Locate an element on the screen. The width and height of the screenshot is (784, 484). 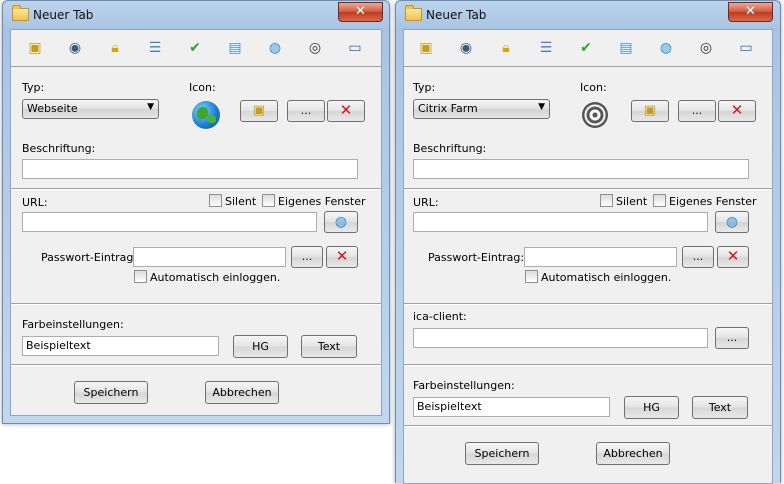
type-select-value: Webseite is located at coordinates (52, 108).